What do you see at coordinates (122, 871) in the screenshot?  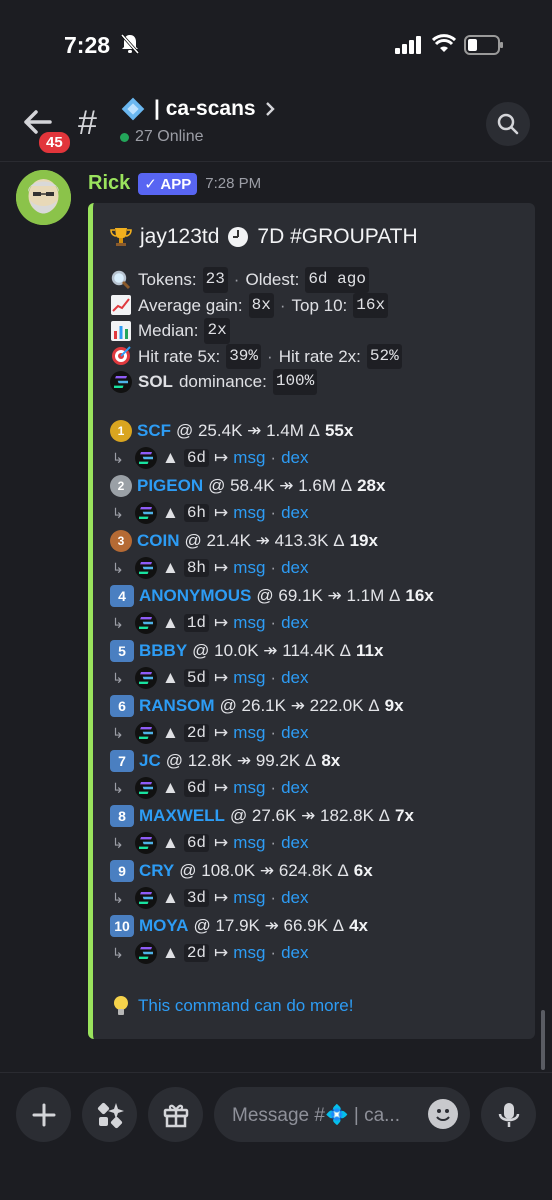 I see `keycap-number-icon: 9` at bounding box center [122, 871].